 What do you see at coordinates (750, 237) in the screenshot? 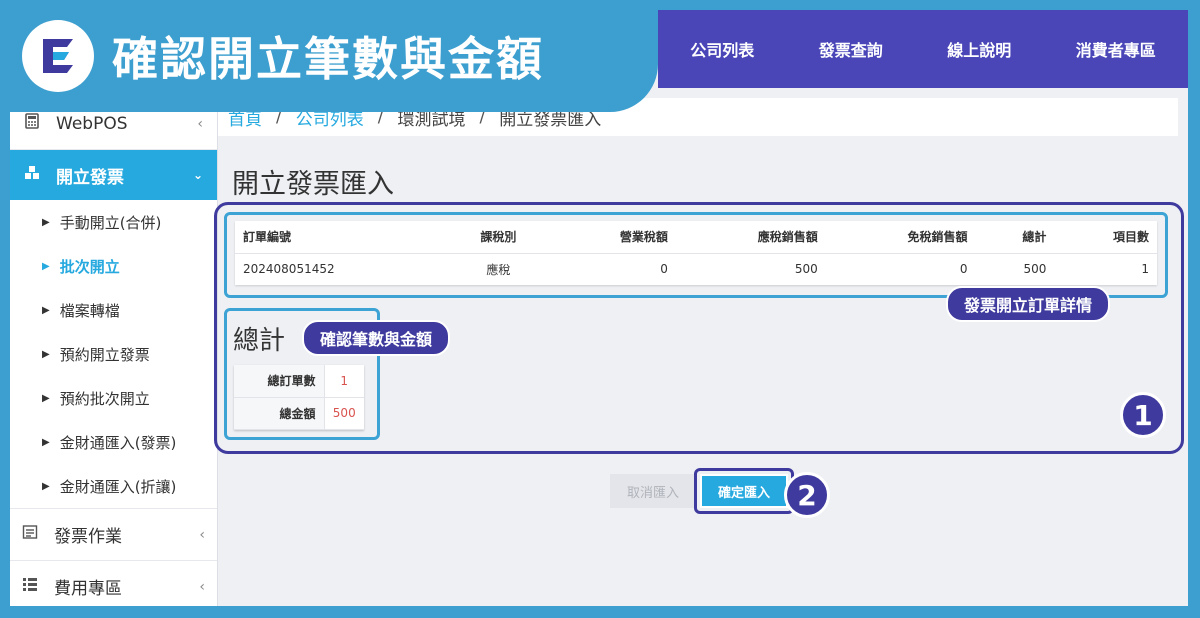
I see `col-taxable-sales: 應稅銷售額` at bounding box center [750, 237].